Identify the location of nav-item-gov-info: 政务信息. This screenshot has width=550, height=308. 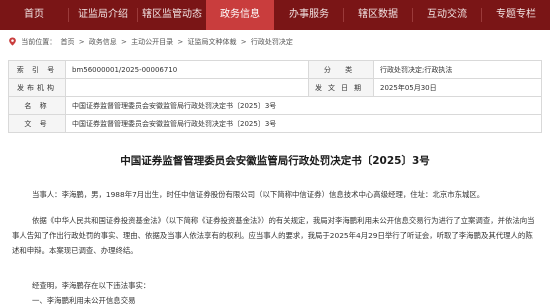
(240, 15).